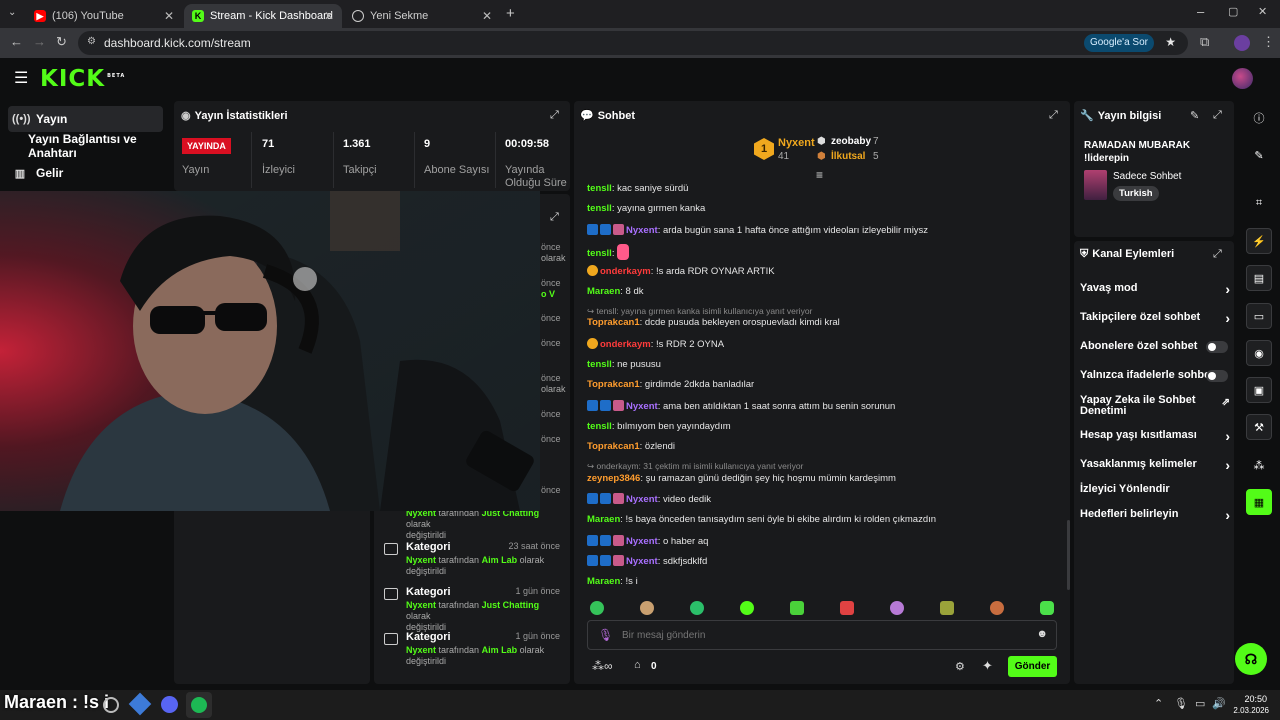 Image resolution: width=1280 pixels, height=720 pixels. I want to click on emoji-icon: ☻, so click(1042, 634).